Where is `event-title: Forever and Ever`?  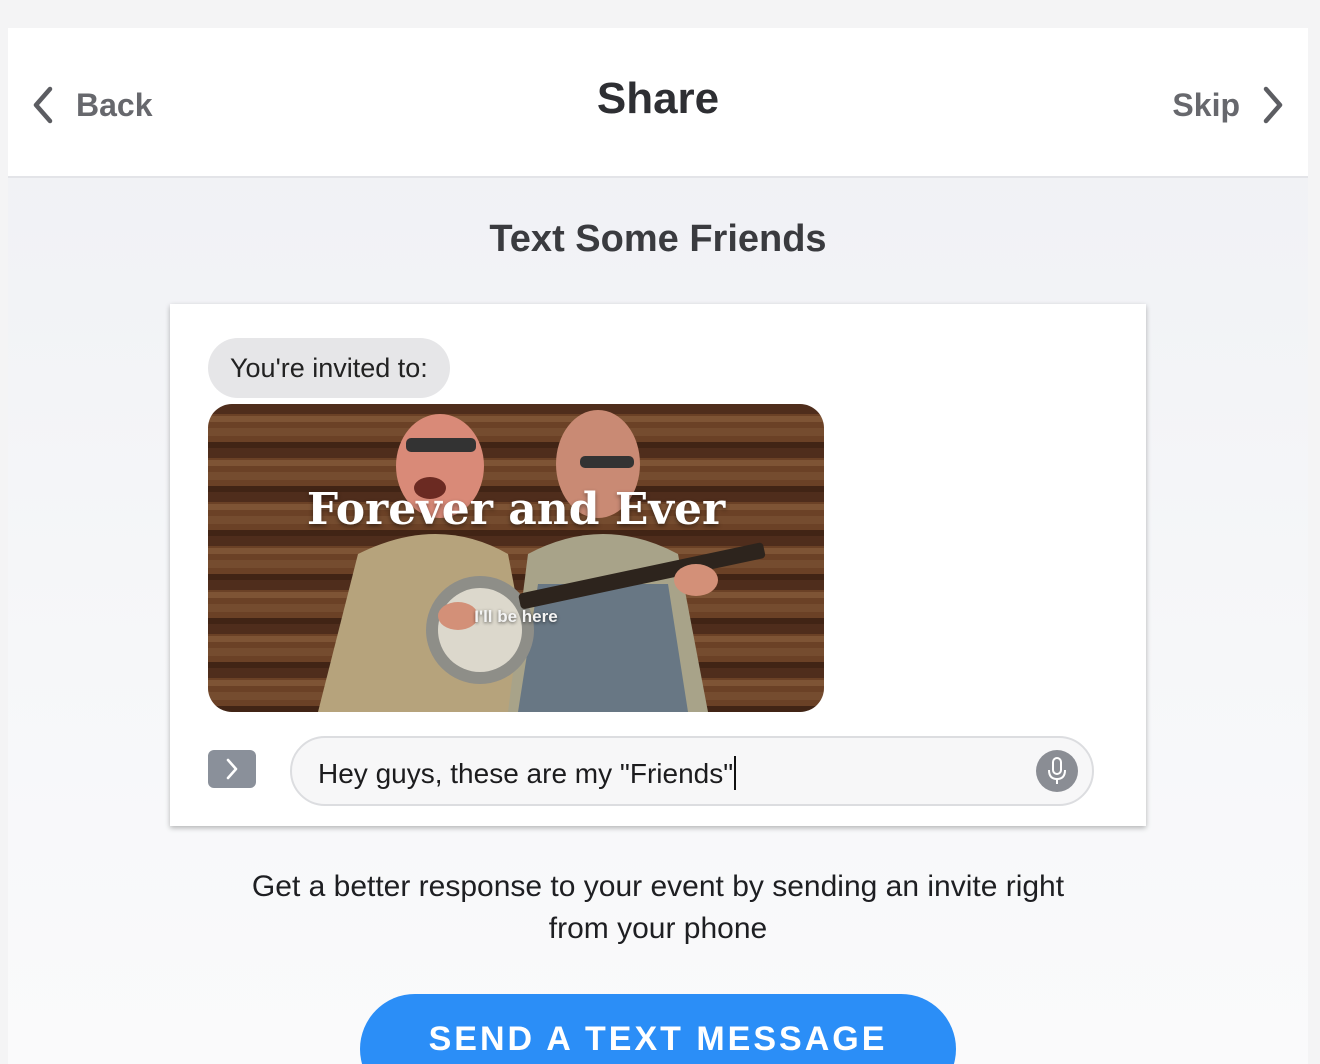 event-title: Forever and Ever is located at coordinates (516, 509).